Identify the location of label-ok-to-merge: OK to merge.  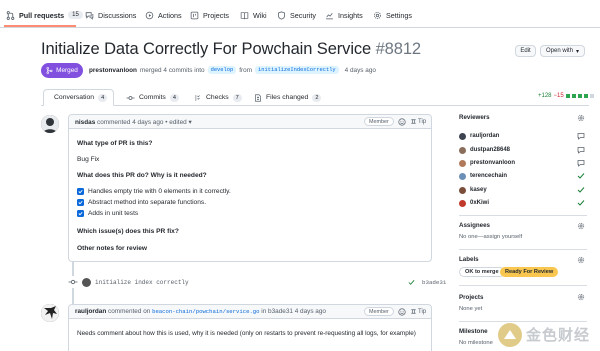
(482, 272).